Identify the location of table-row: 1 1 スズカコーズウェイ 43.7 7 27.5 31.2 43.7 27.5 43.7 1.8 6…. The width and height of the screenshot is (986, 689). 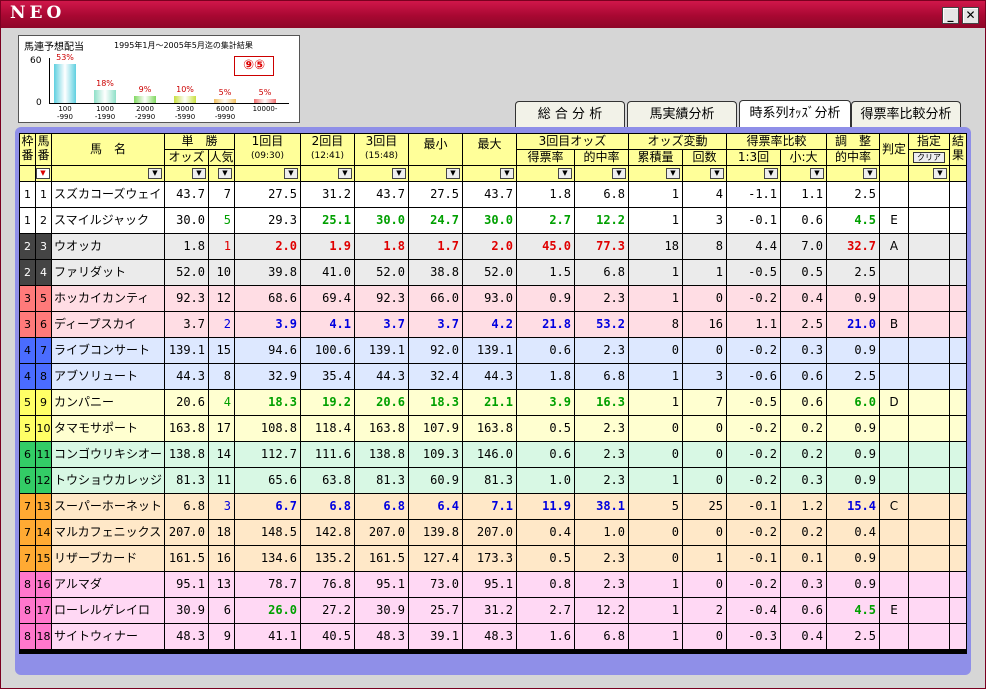
(493, 194).